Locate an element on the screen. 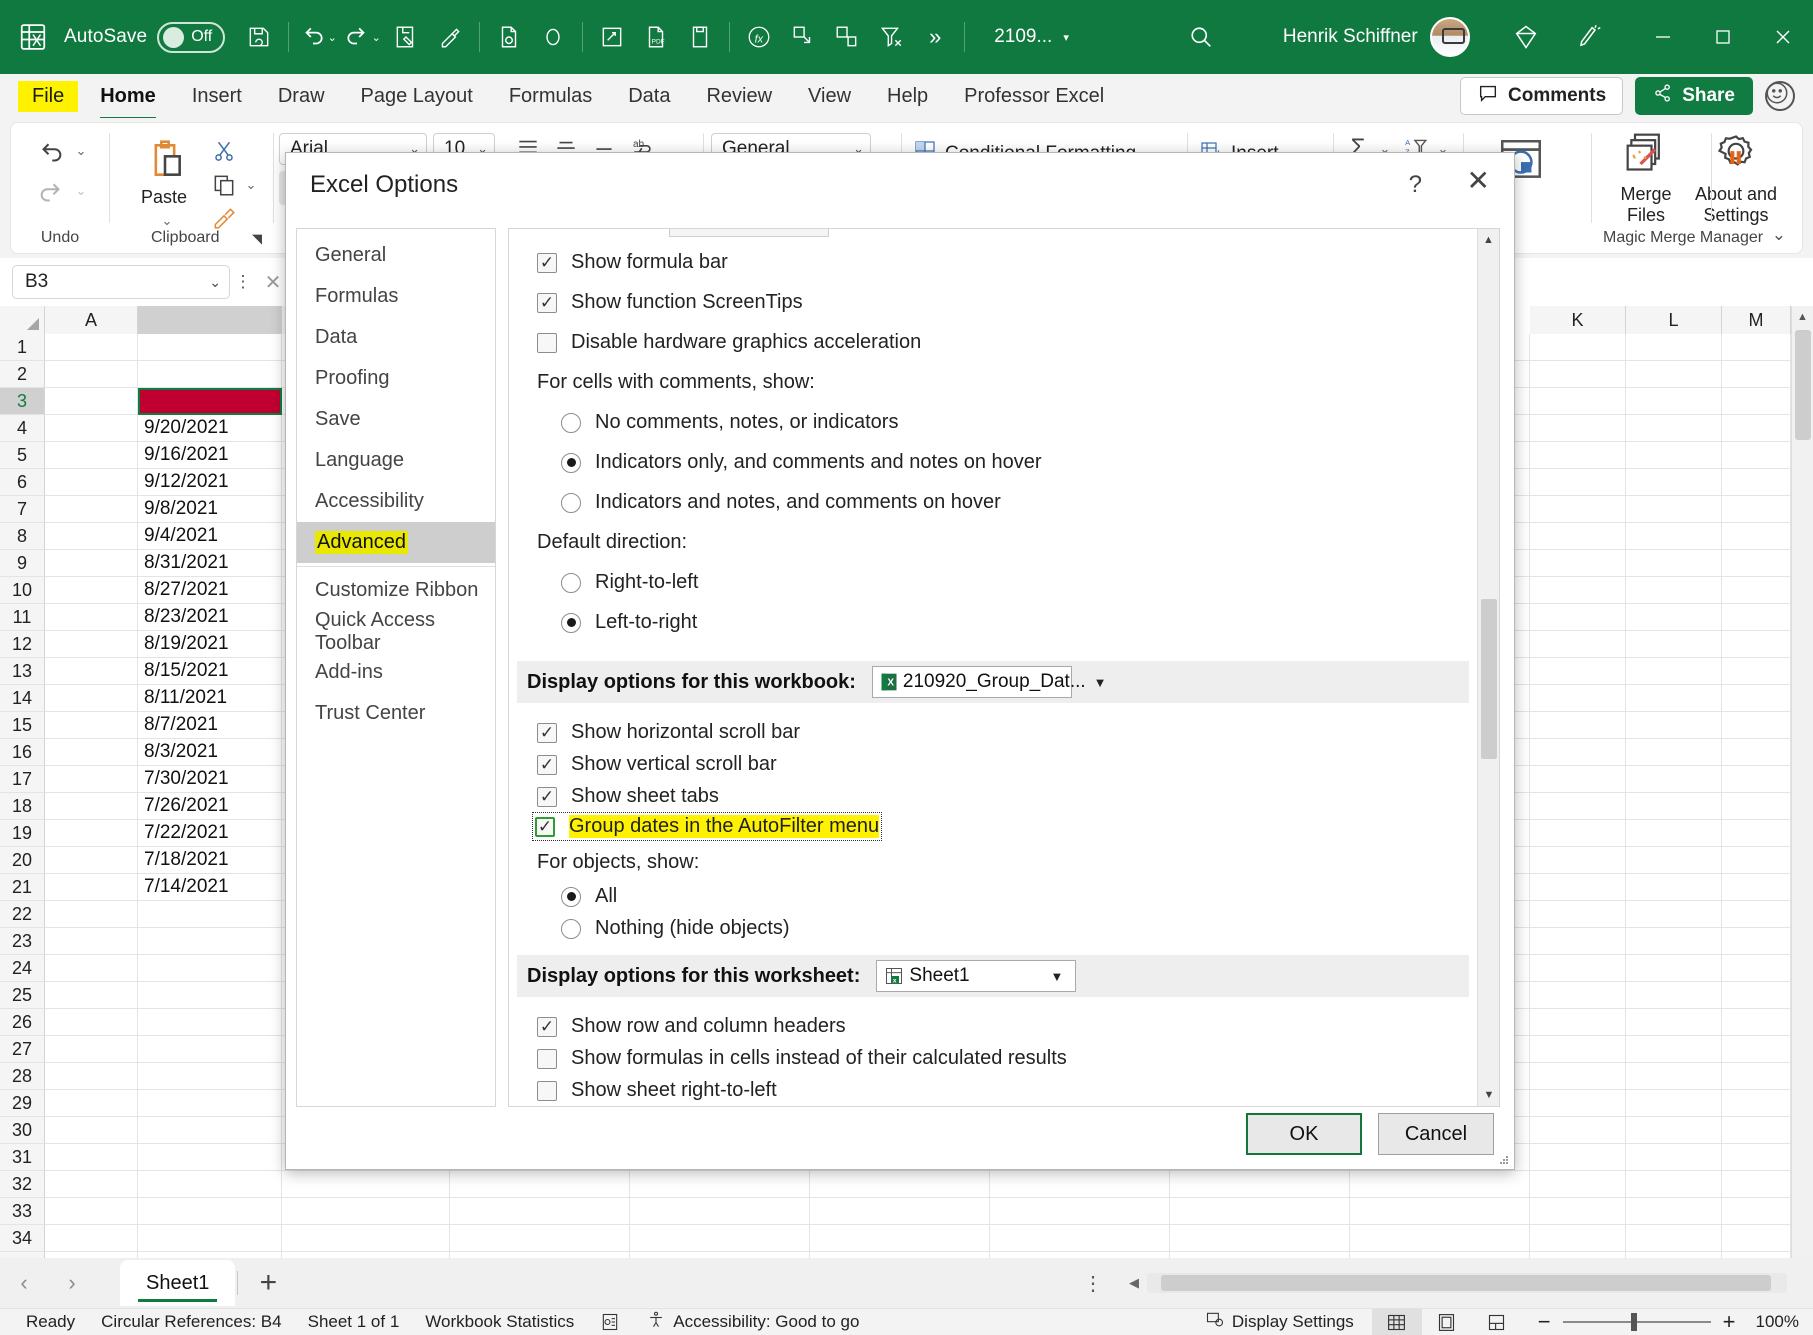  print-preview-icon is located at coordinates (700, 37).